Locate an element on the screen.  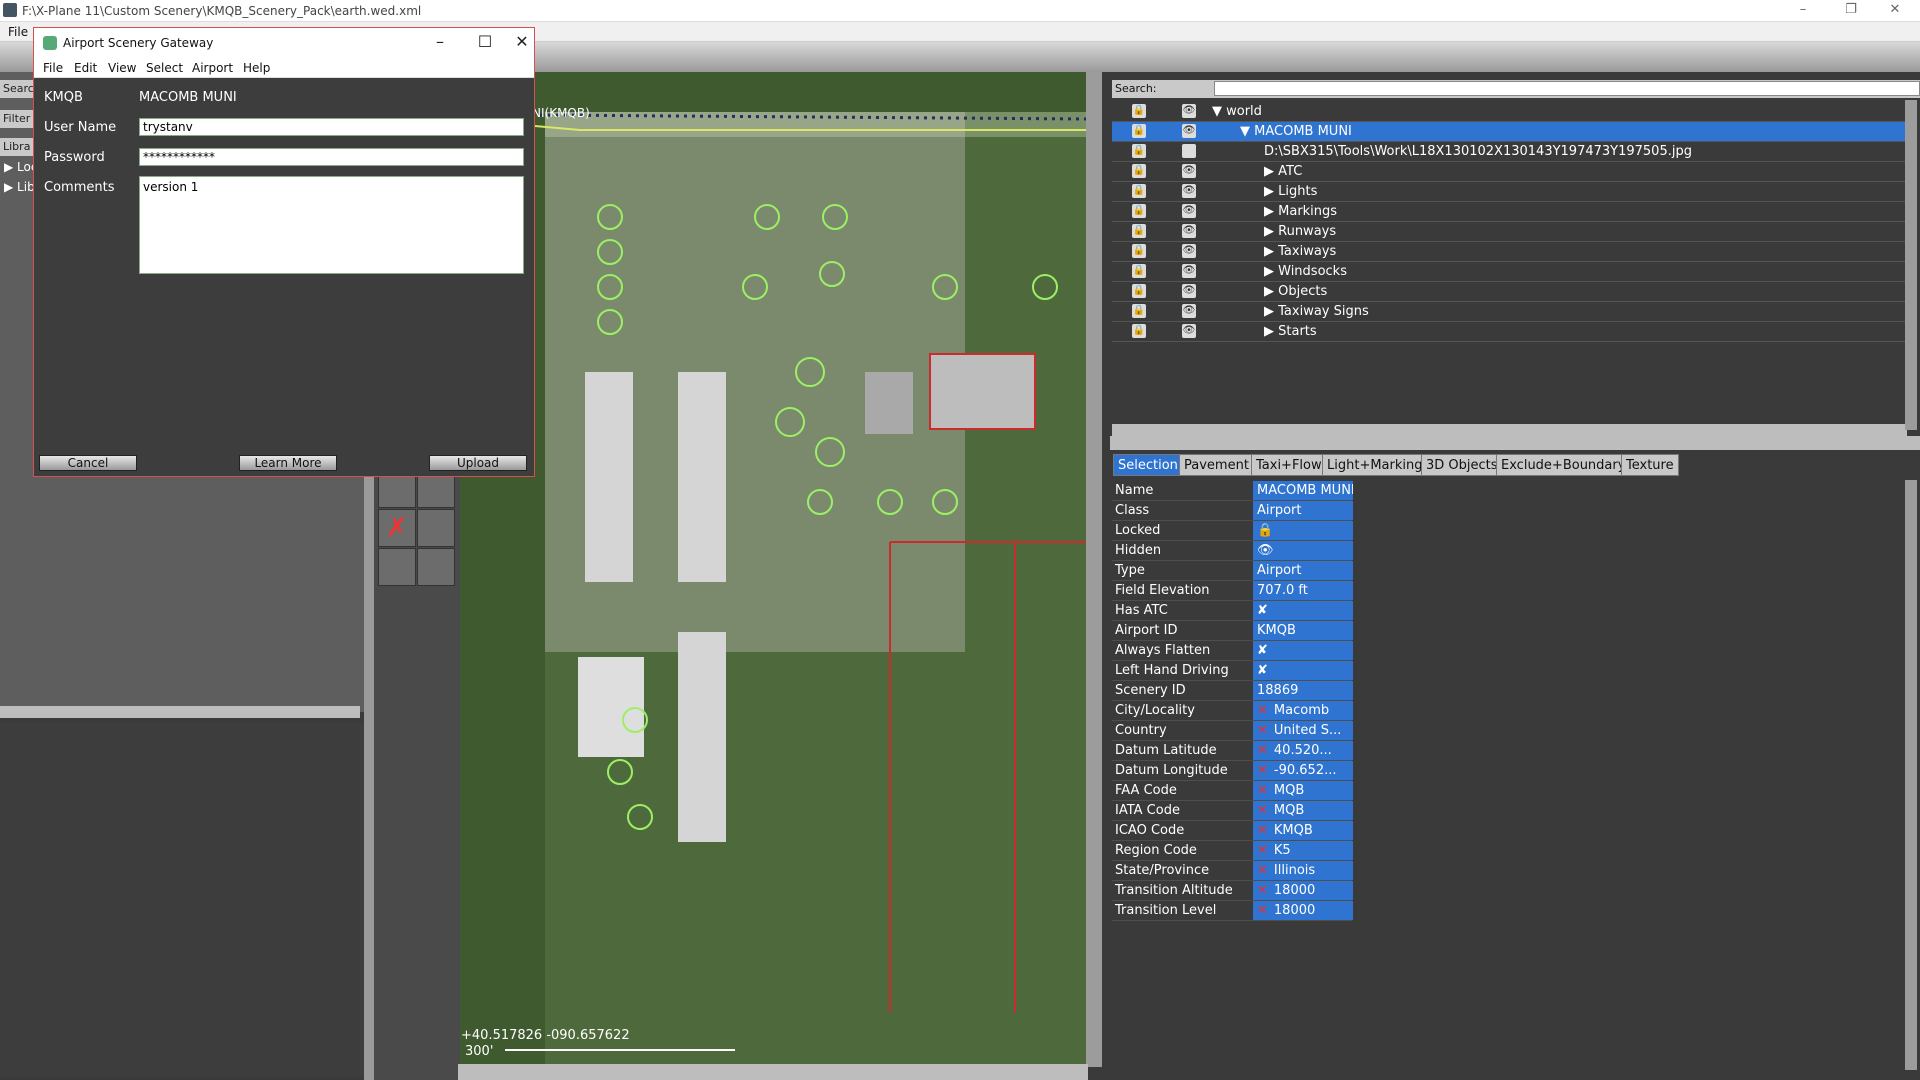
cancel-button: Cancel is located at coordinates (88, 463).